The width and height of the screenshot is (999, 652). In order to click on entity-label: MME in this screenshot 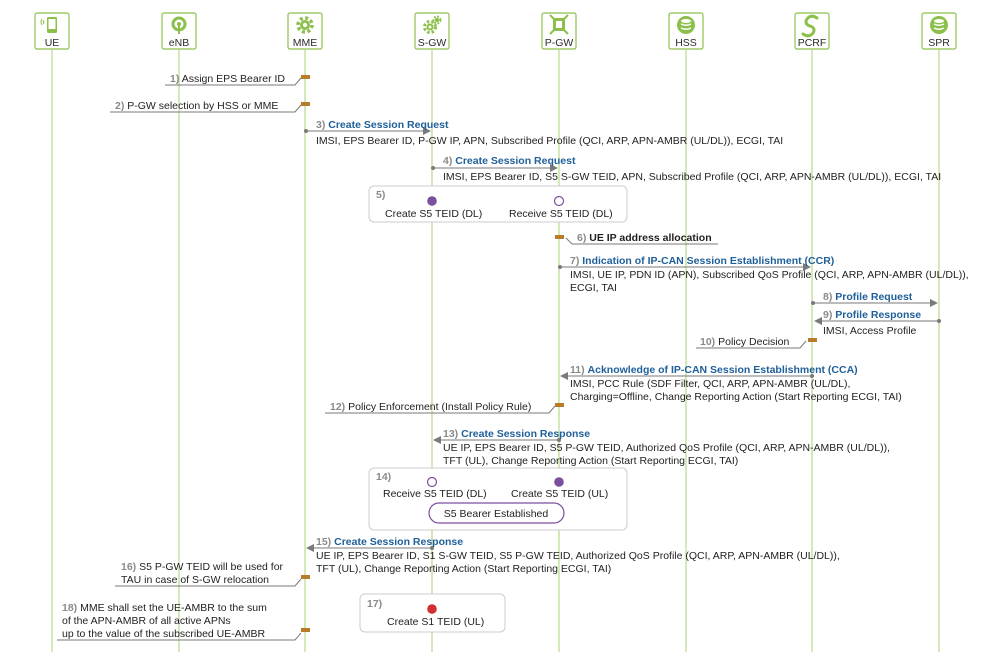, I will do `click(305, 43)`.